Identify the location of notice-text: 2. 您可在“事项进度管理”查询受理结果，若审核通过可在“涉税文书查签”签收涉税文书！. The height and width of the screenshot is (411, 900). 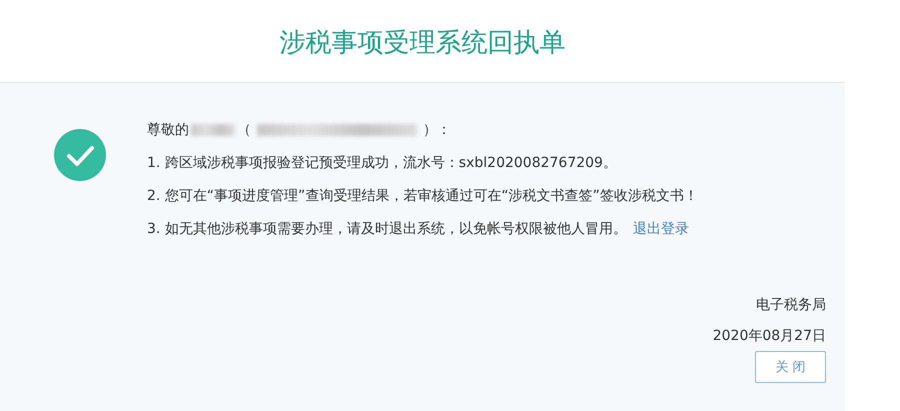
(422, 196).